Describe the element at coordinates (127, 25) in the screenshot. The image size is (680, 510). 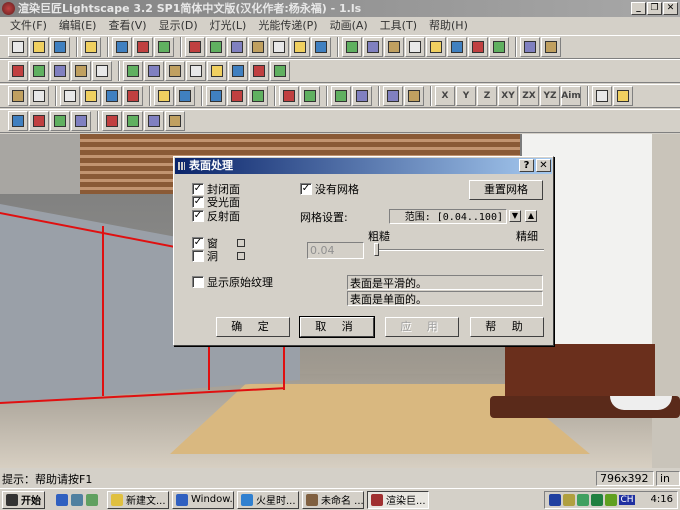
I see `menu-item: 查看(V)` at that location.